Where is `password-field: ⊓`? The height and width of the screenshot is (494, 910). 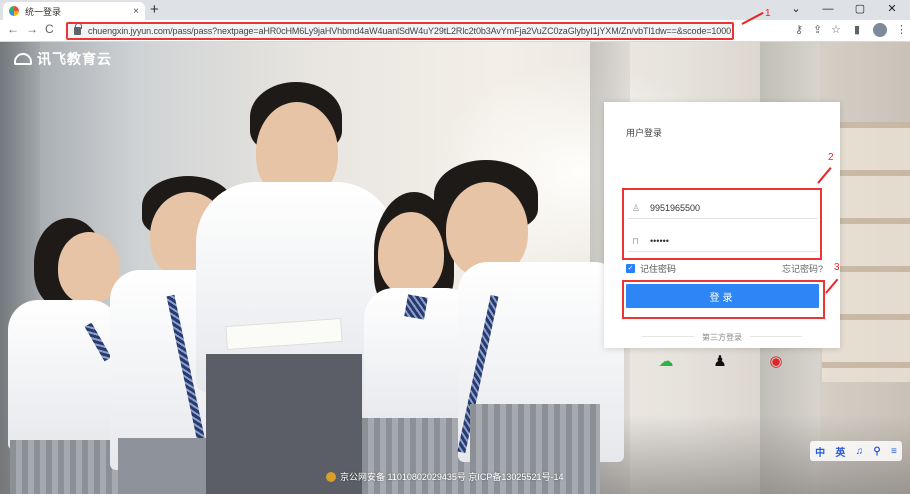 password-field: ⊓ is located at coordinates (723, 241).